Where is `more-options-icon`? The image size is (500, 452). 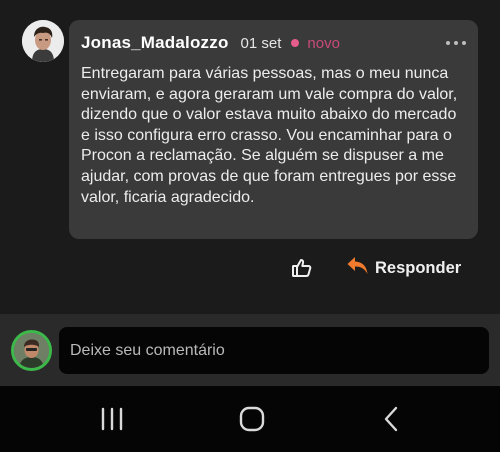
more-options-icon is located at coordinates (456, 43).